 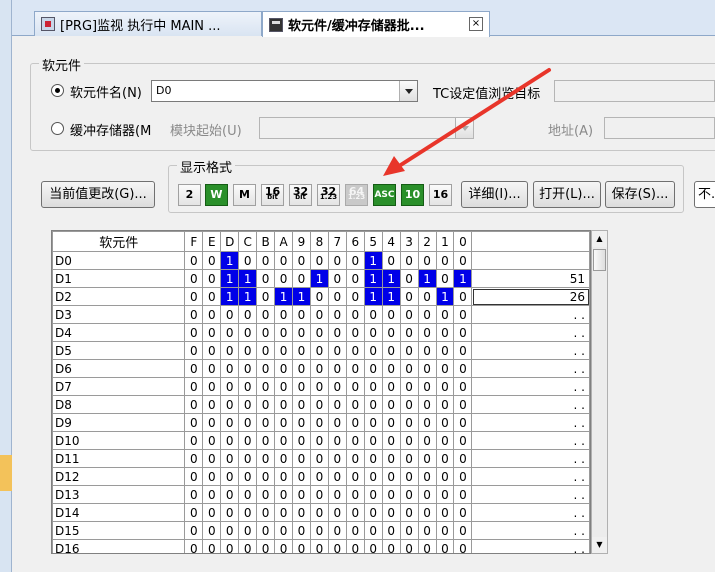 I want to click on 32bit-int-button: 32 bit, so click(x=300, y=195).